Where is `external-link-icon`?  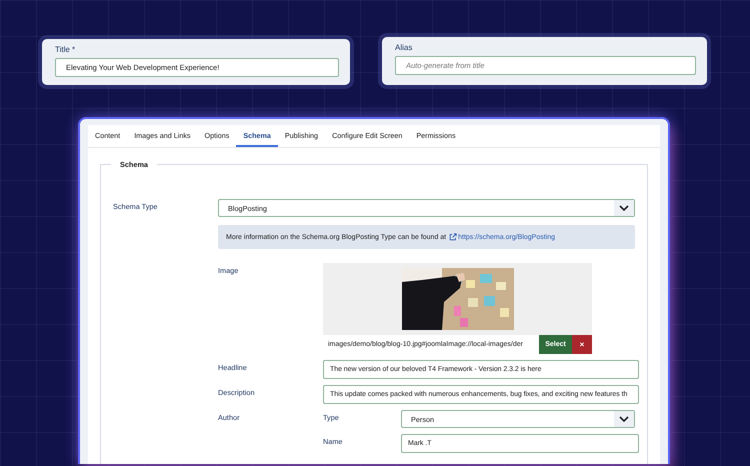
external-link-icon is located at coordinates (453, 237).